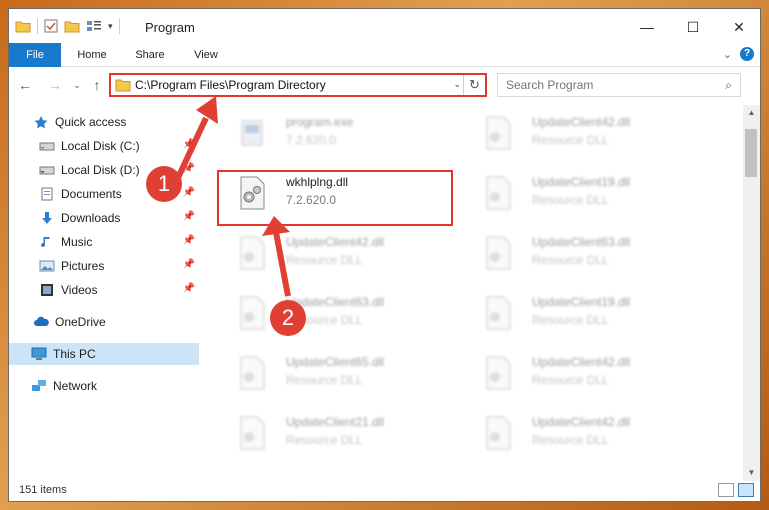 This screenshot has height=510, width=769. Describe the element at coordinates (104, 242) in the screenshot. I see `sidebar-item-music: Music 📌` at that location.